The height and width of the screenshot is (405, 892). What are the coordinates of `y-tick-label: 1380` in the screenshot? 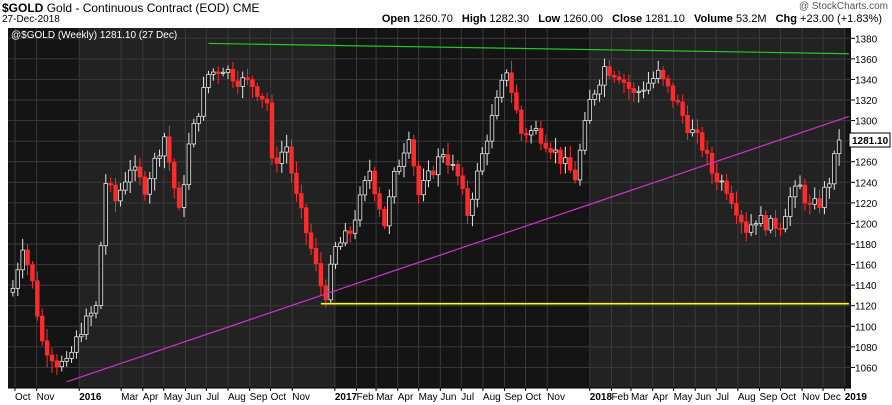 It's located at (866, 39).